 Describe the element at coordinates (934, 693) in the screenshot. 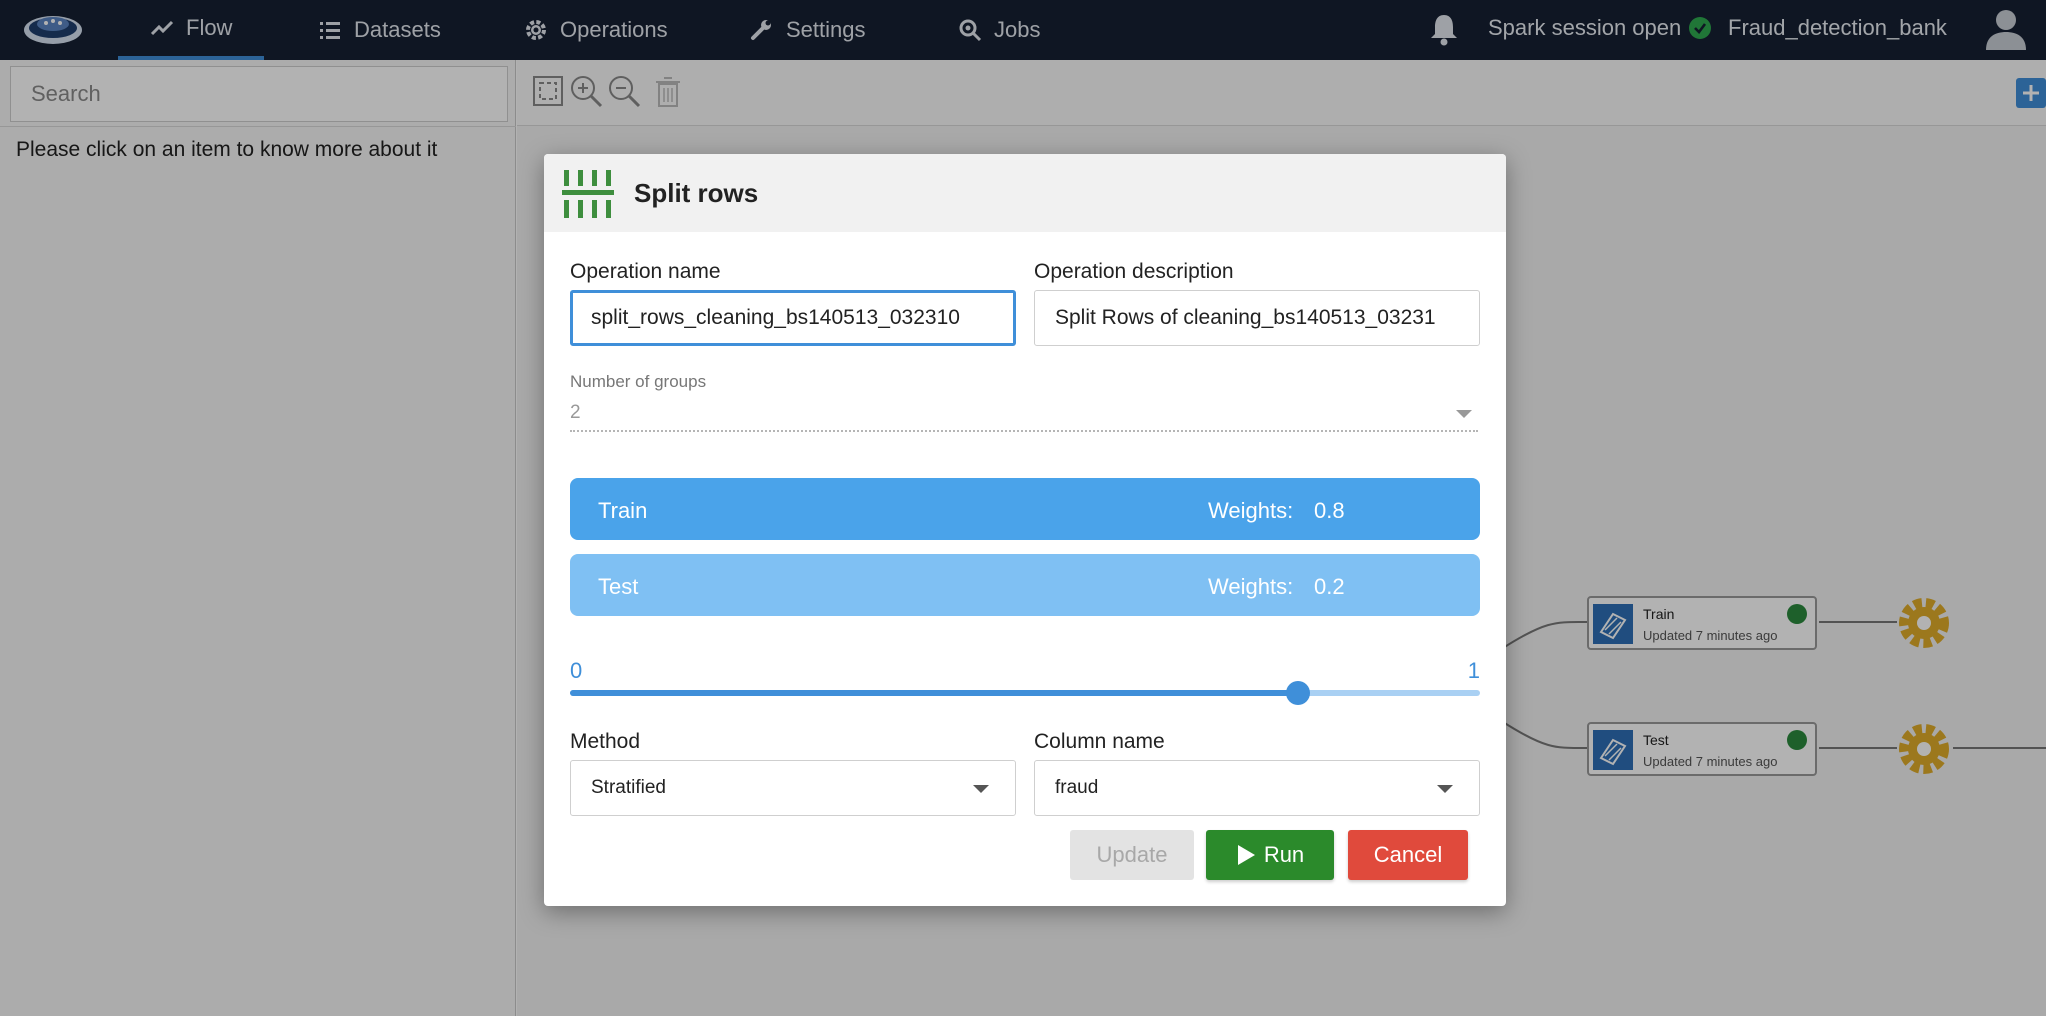

I see `slider-fill` at that location.